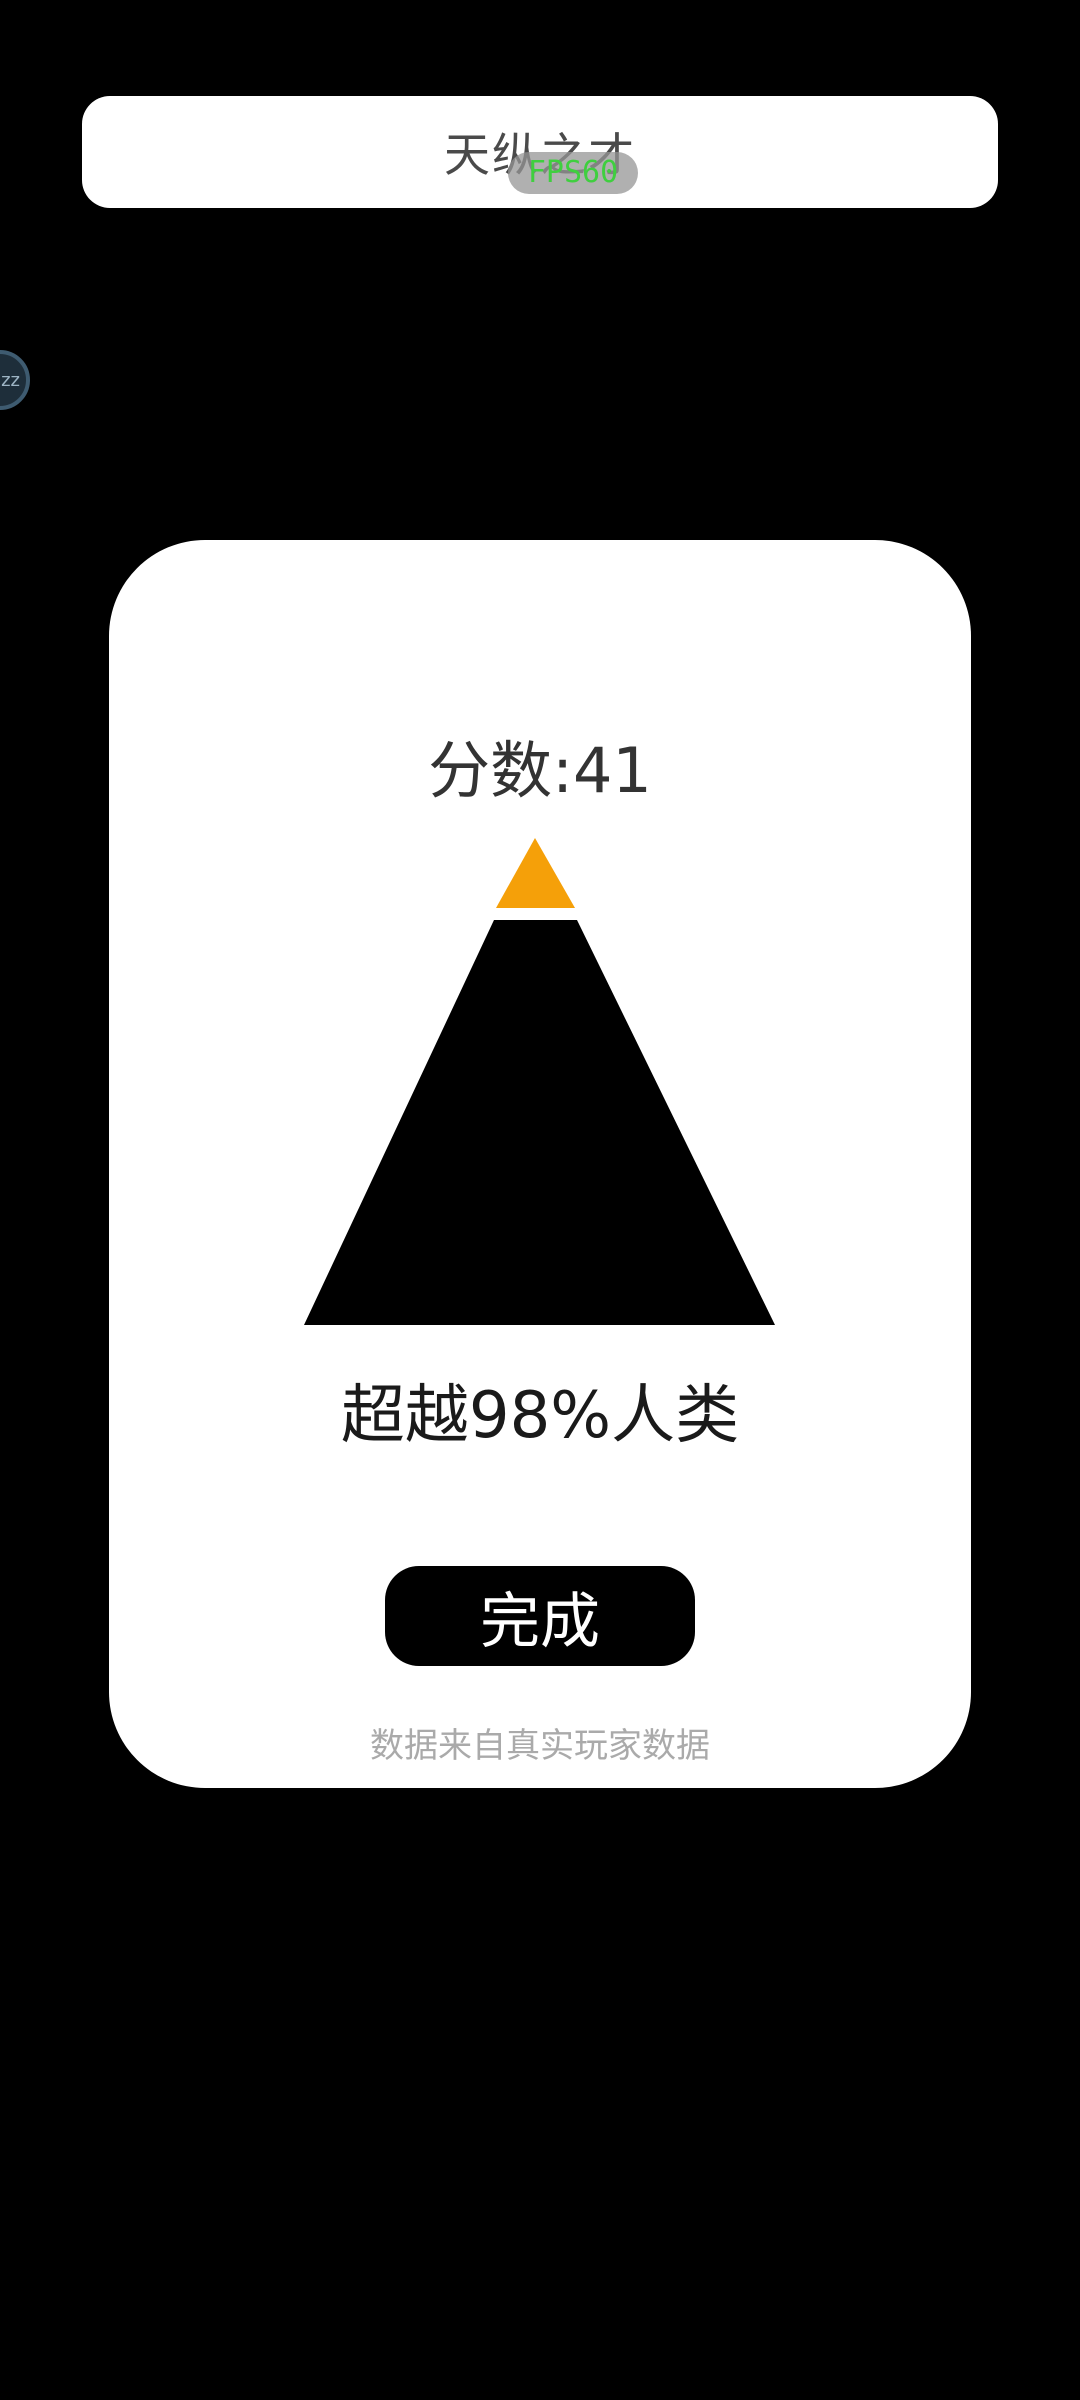 The height and width of the screenshot is (2400, 1080). What do you see at coordinates (540, 1746) in the screenshot?
I see `data-source-note: 数据来自真实玩家数据` at bounding box center [540, 1746].